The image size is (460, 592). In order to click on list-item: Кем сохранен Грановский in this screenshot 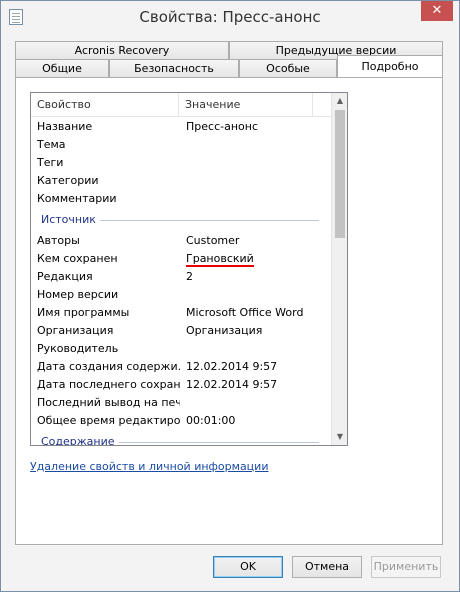, I will do `click(182, 259)`.